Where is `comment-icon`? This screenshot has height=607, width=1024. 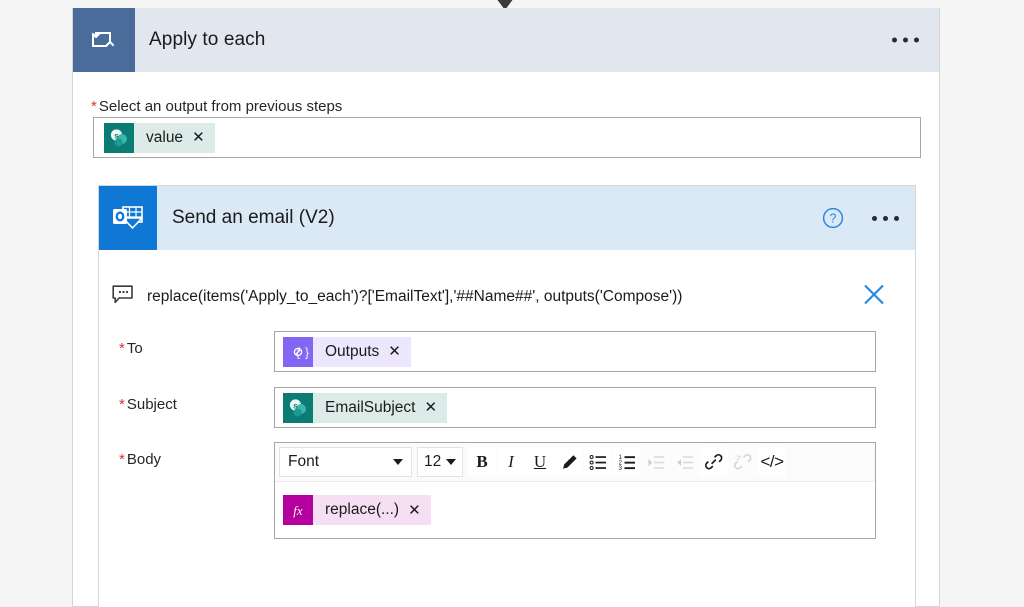
comment-icon is located at coordinates (123, 297).